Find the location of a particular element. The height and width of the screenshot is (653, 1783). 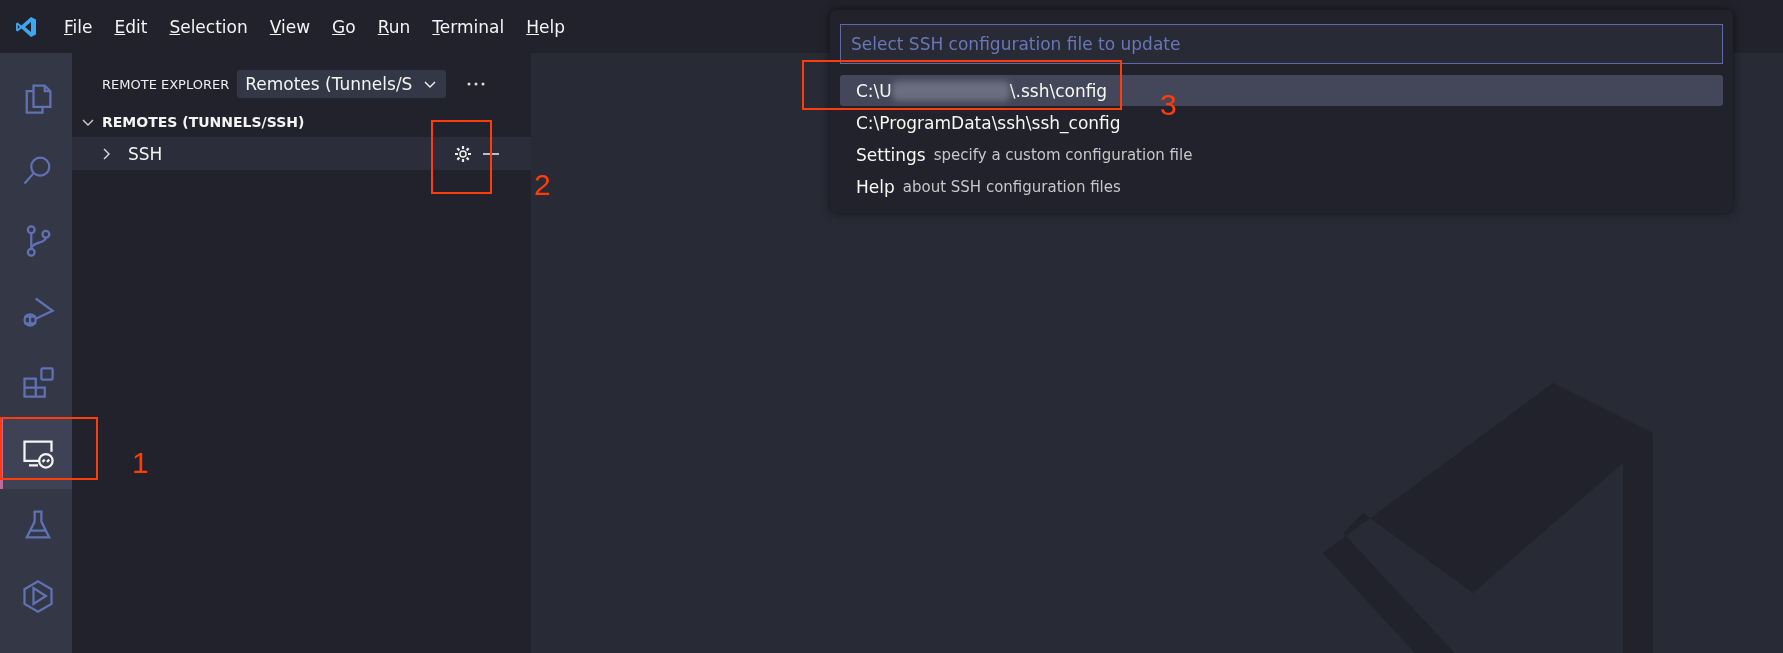

list-item: Settings specify a custom configuration file is located at coordinates (1020, 155).